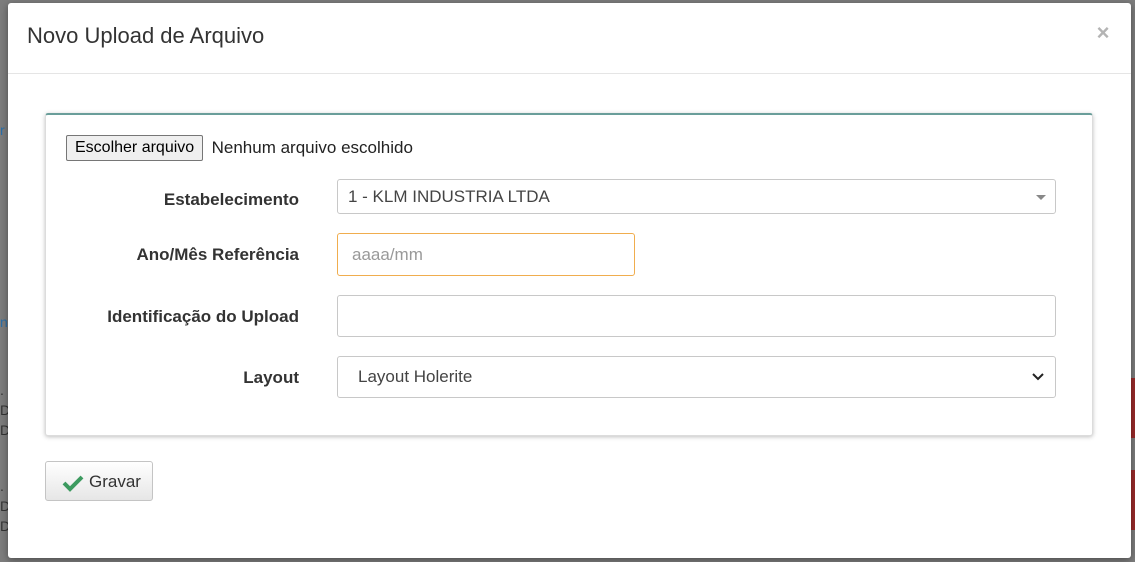 This screenshot has width=1135, height=562. I want to click on background-page-fragment: n, so click(4, 322).